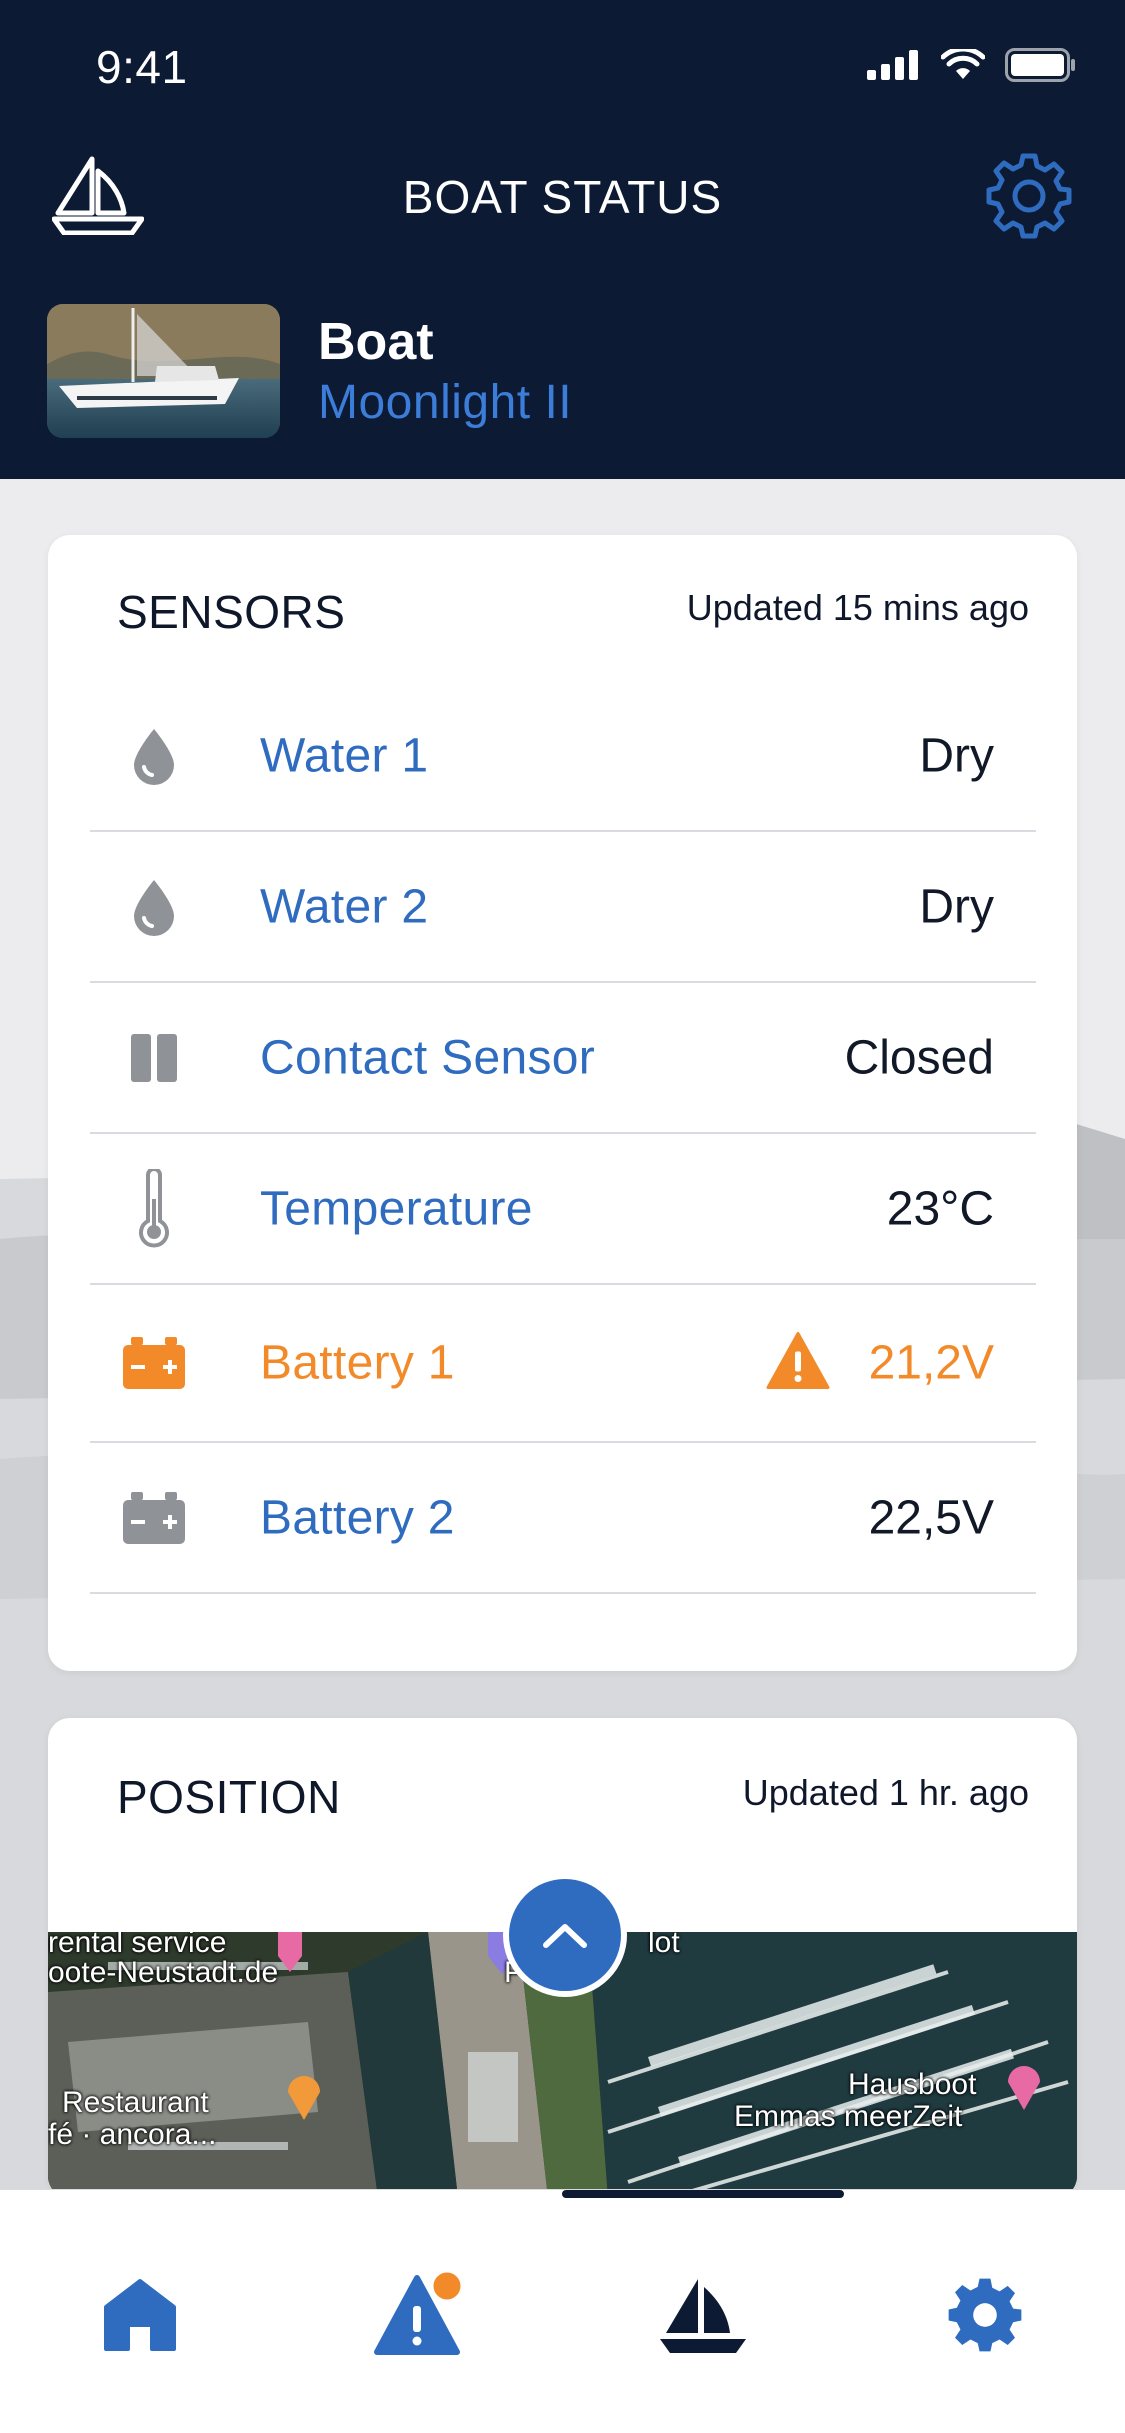  What do you see at coordinates (344, 755) in the screenshot?
I see `sensor-label: Water 1` at bounding box center [344, 755].